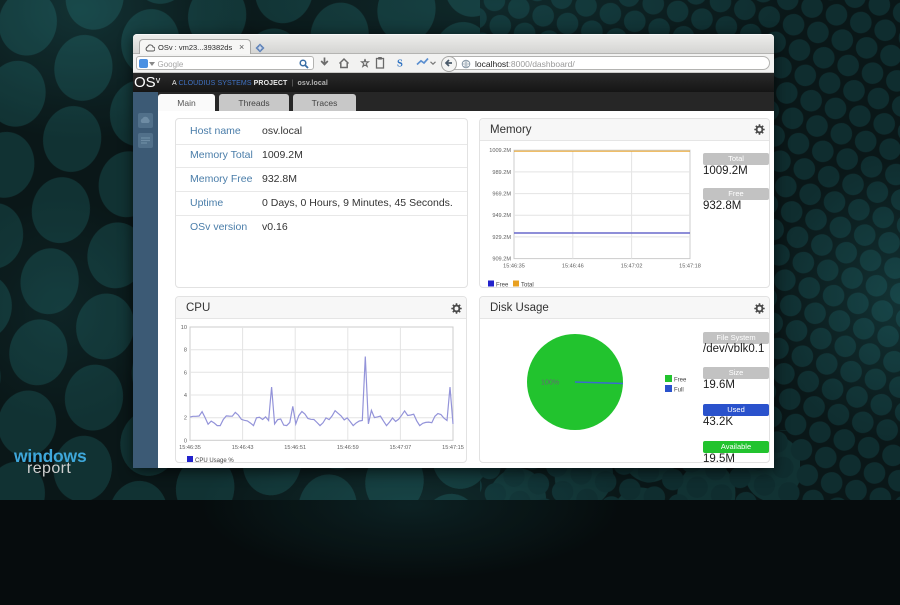 Image resolution: width=900 pixels, height=605 pixels. Describe the element at coordinates (184, 328) in the screenshot. I see `svg-text: 10` at that location.